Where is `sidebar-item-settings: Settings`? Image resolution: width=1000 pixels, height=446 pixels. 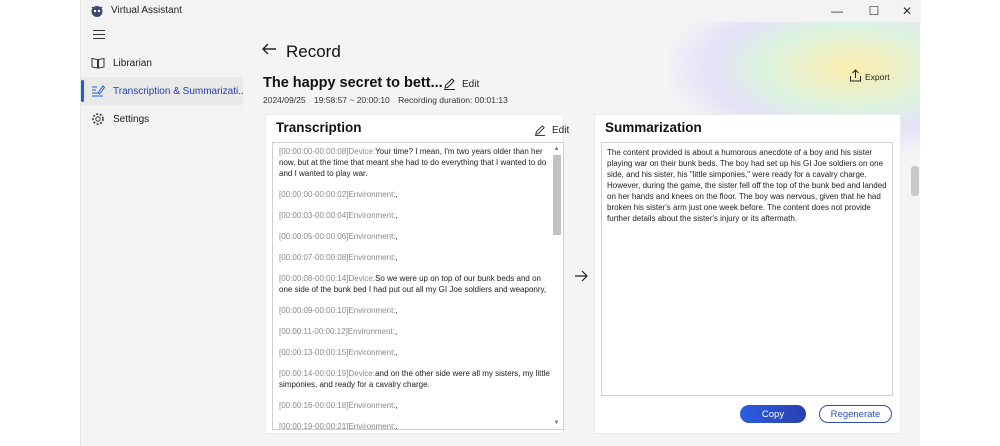
sidebar-item-settings: Settings is located at coordinates (162, 119).